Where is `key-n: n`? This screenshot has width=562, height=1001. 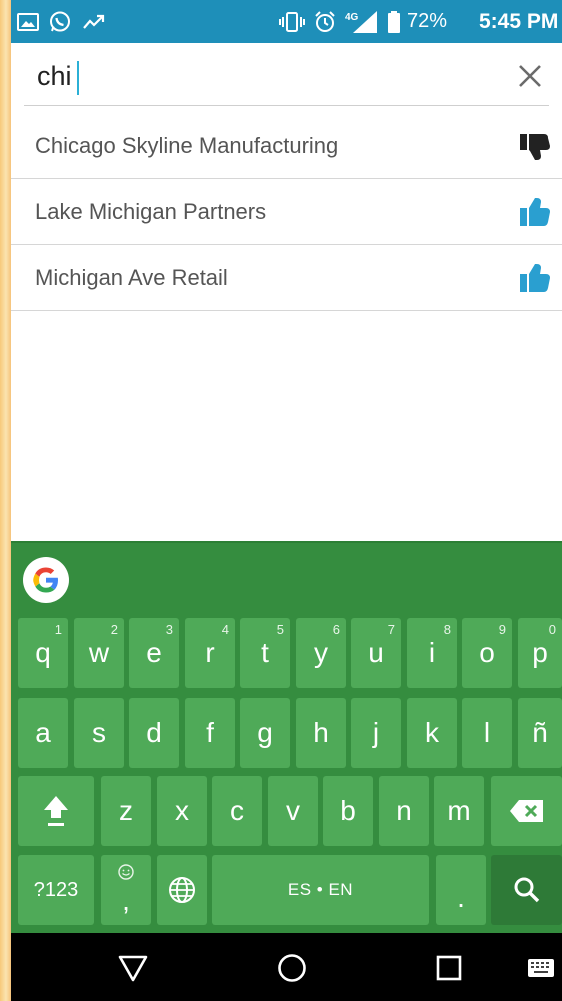 key-n: n is located at coordinates (404, 811).